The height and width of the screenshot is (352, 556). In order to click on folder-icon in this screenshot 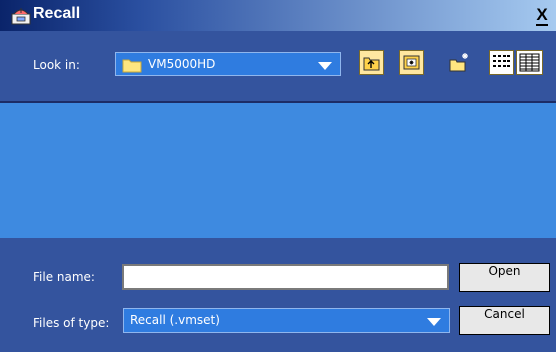, I will do `click(132, 66)`.